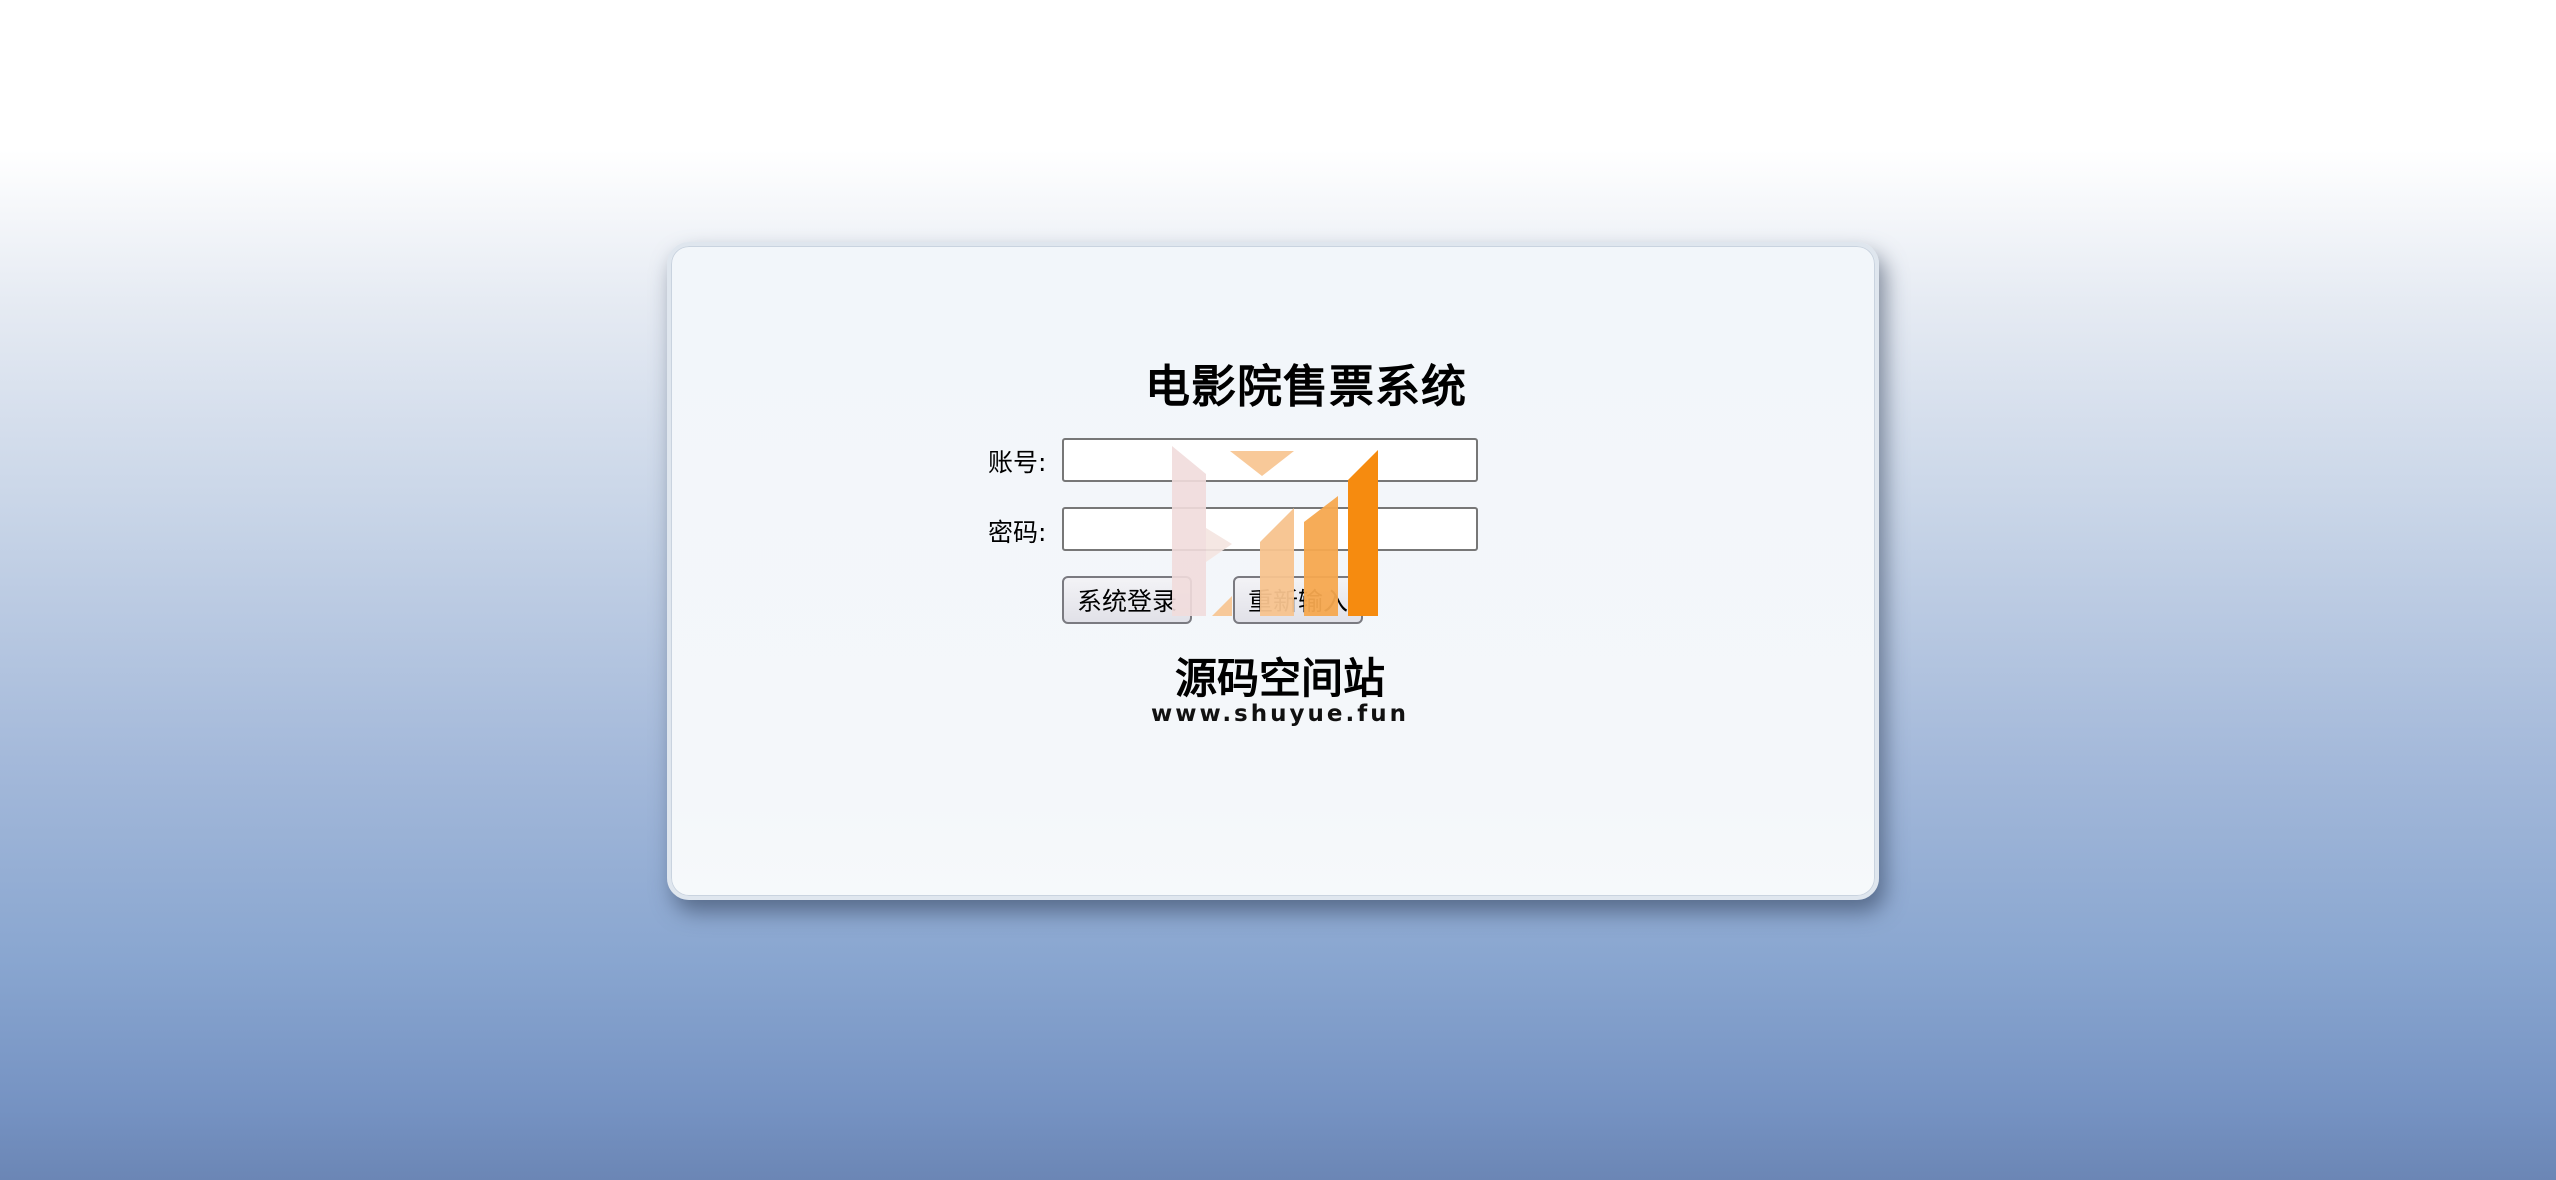 The image size is (2556, 1180). Describe the element at coordinates (1279, 678) in the screenshot. I see `watermark-name: 源码空间站` at that location.